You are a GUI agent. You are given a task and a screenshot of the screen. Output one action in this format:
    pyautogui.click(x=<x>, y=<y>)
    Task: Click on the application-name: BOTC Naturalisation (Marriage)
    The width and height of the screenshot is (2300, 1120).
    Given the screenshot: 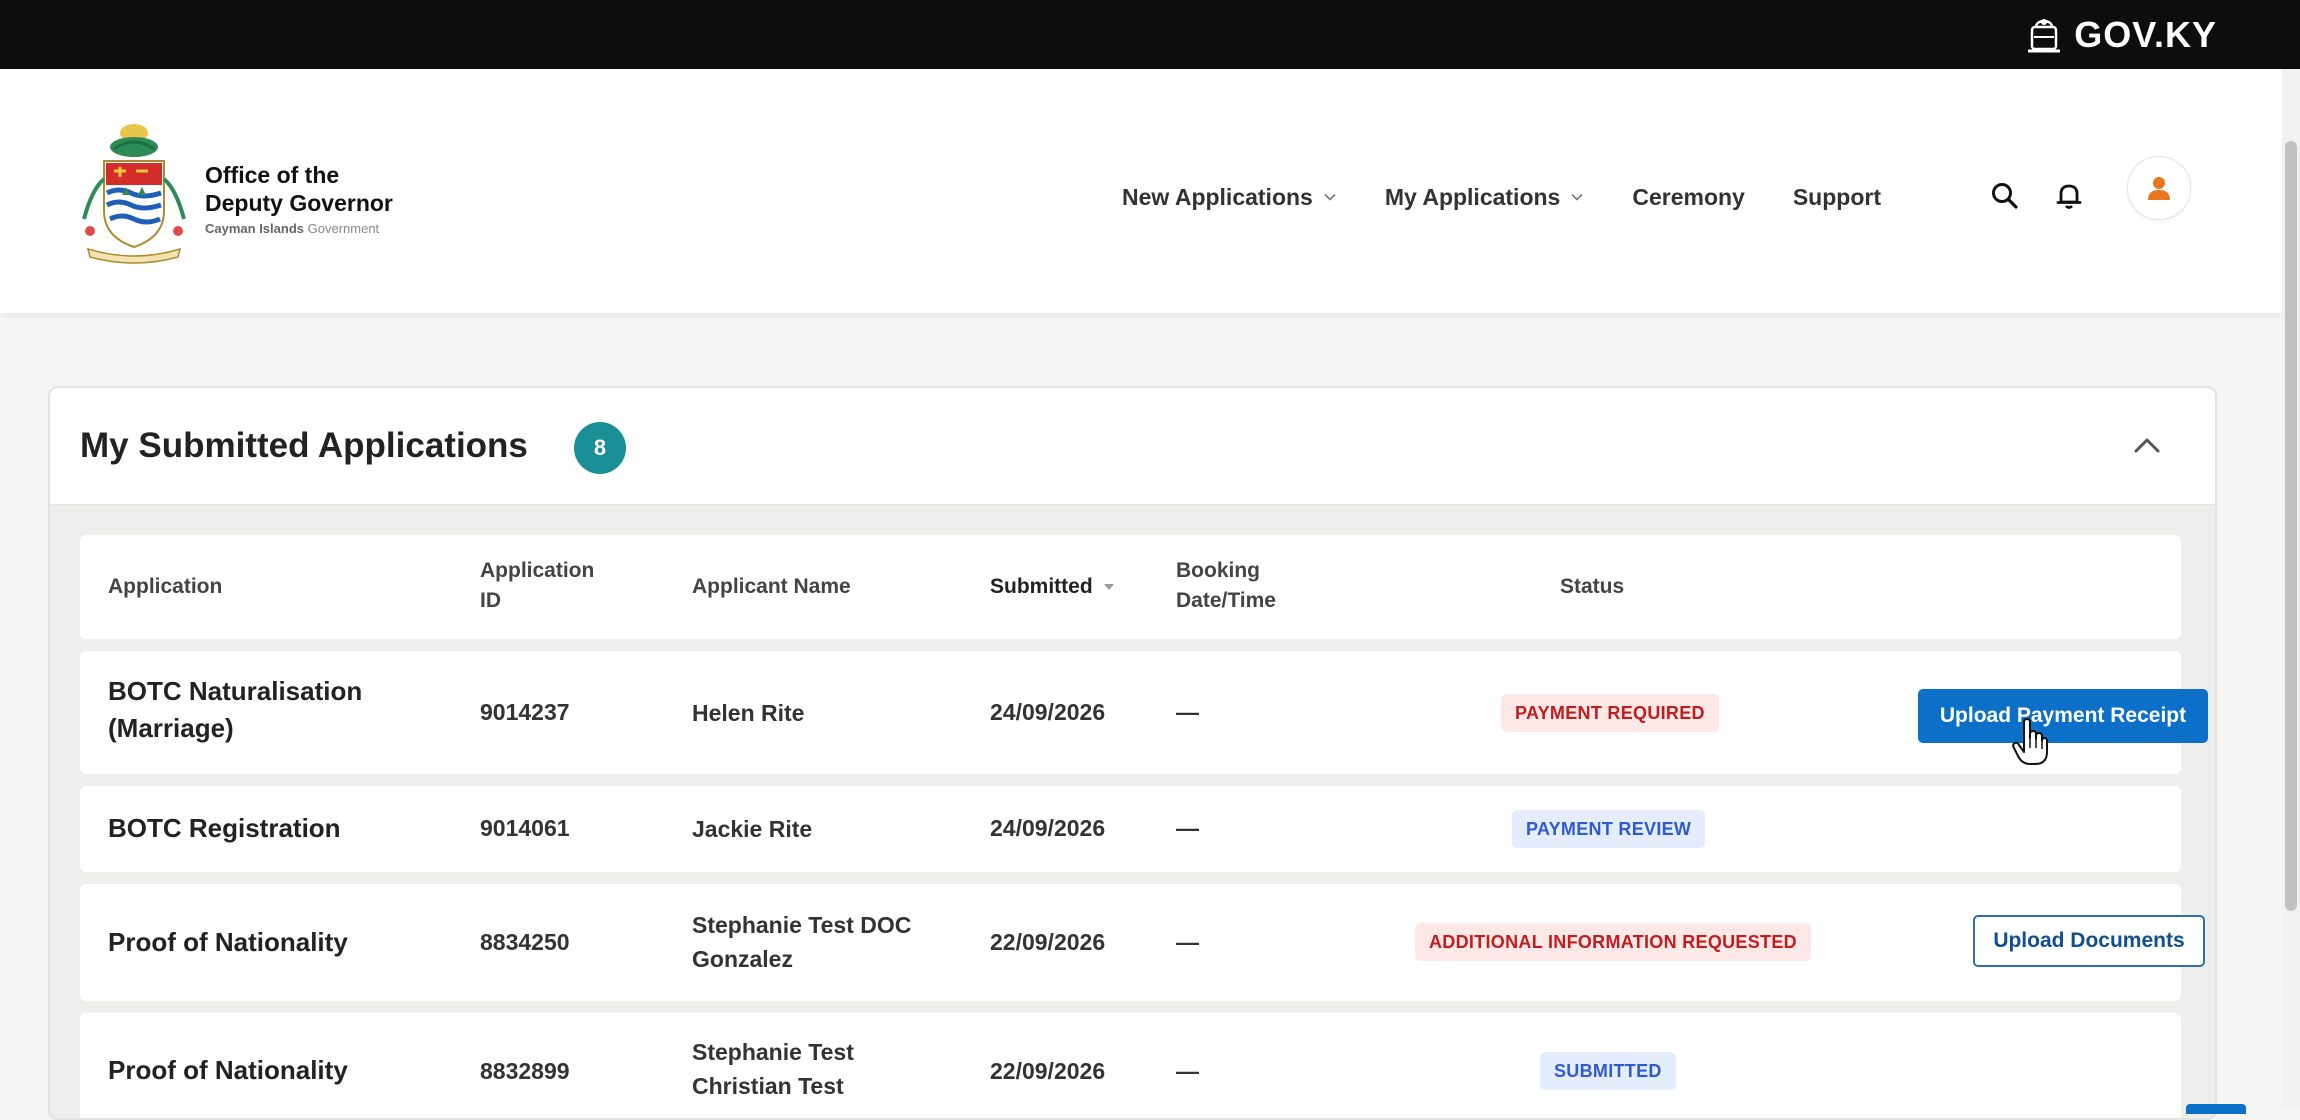 What is the action you would take?
    pyautogui.click(x=235, y=710)
    